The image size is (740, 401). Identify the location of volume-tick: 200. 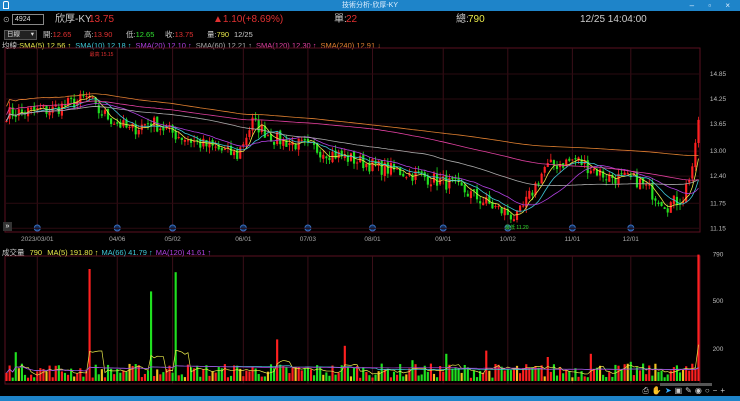
(718, 349).